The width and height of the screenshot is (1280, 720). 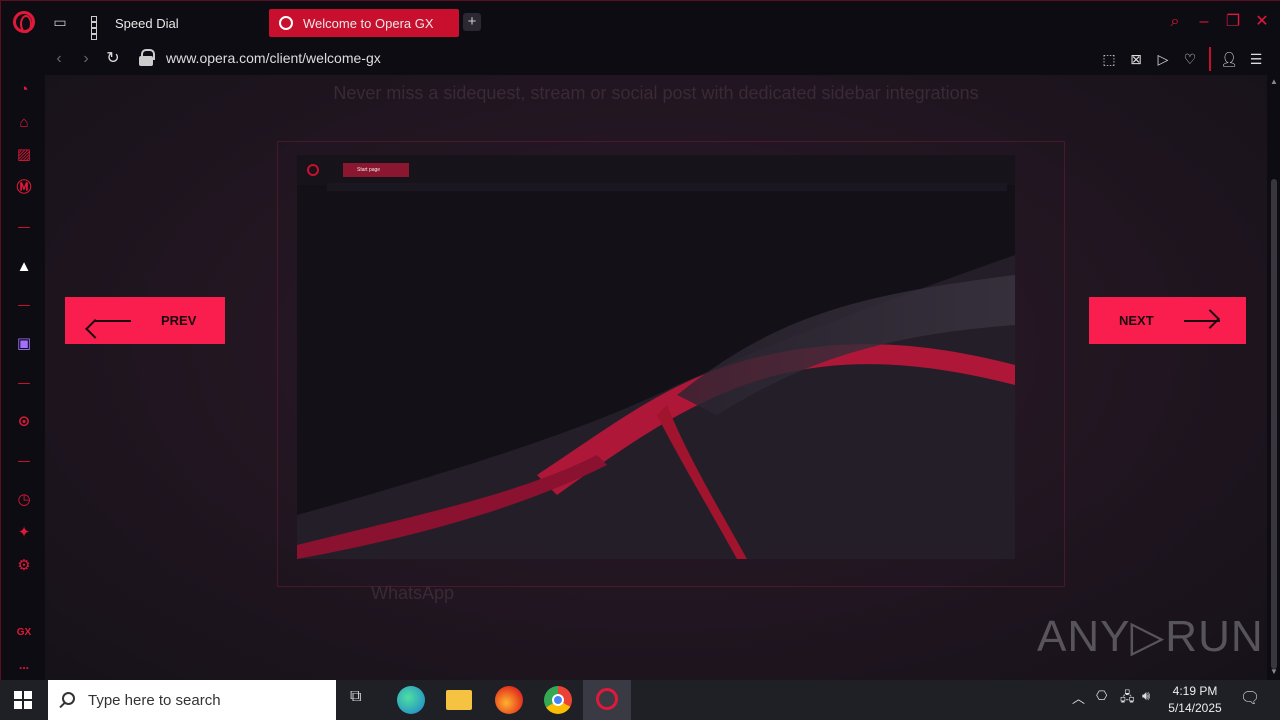 What do you see at coordinates (179, 320) in the screenshot?
I see `prev-label: PREV` at bounding box center [179, 320].